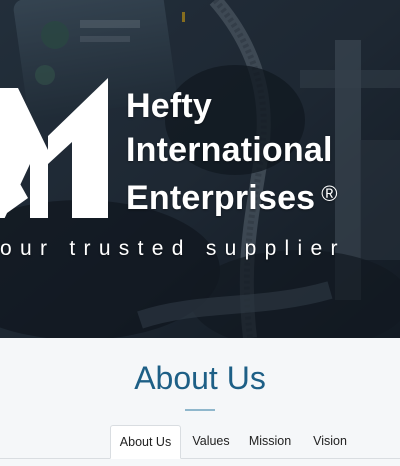 Image resolution: width=400 pixels, height=466 pixels. I want to click on hefty-logo-icon, so click(54, 148).